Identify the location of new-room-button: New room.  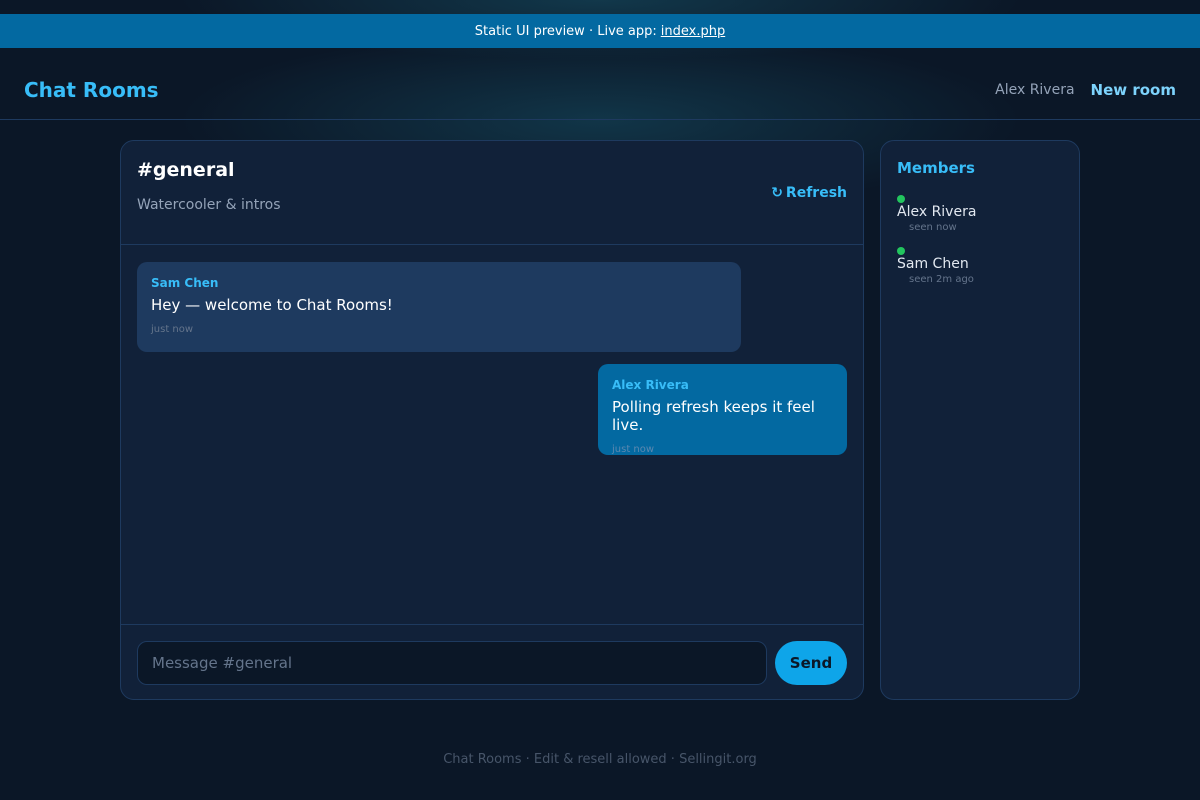
(1133, 90).